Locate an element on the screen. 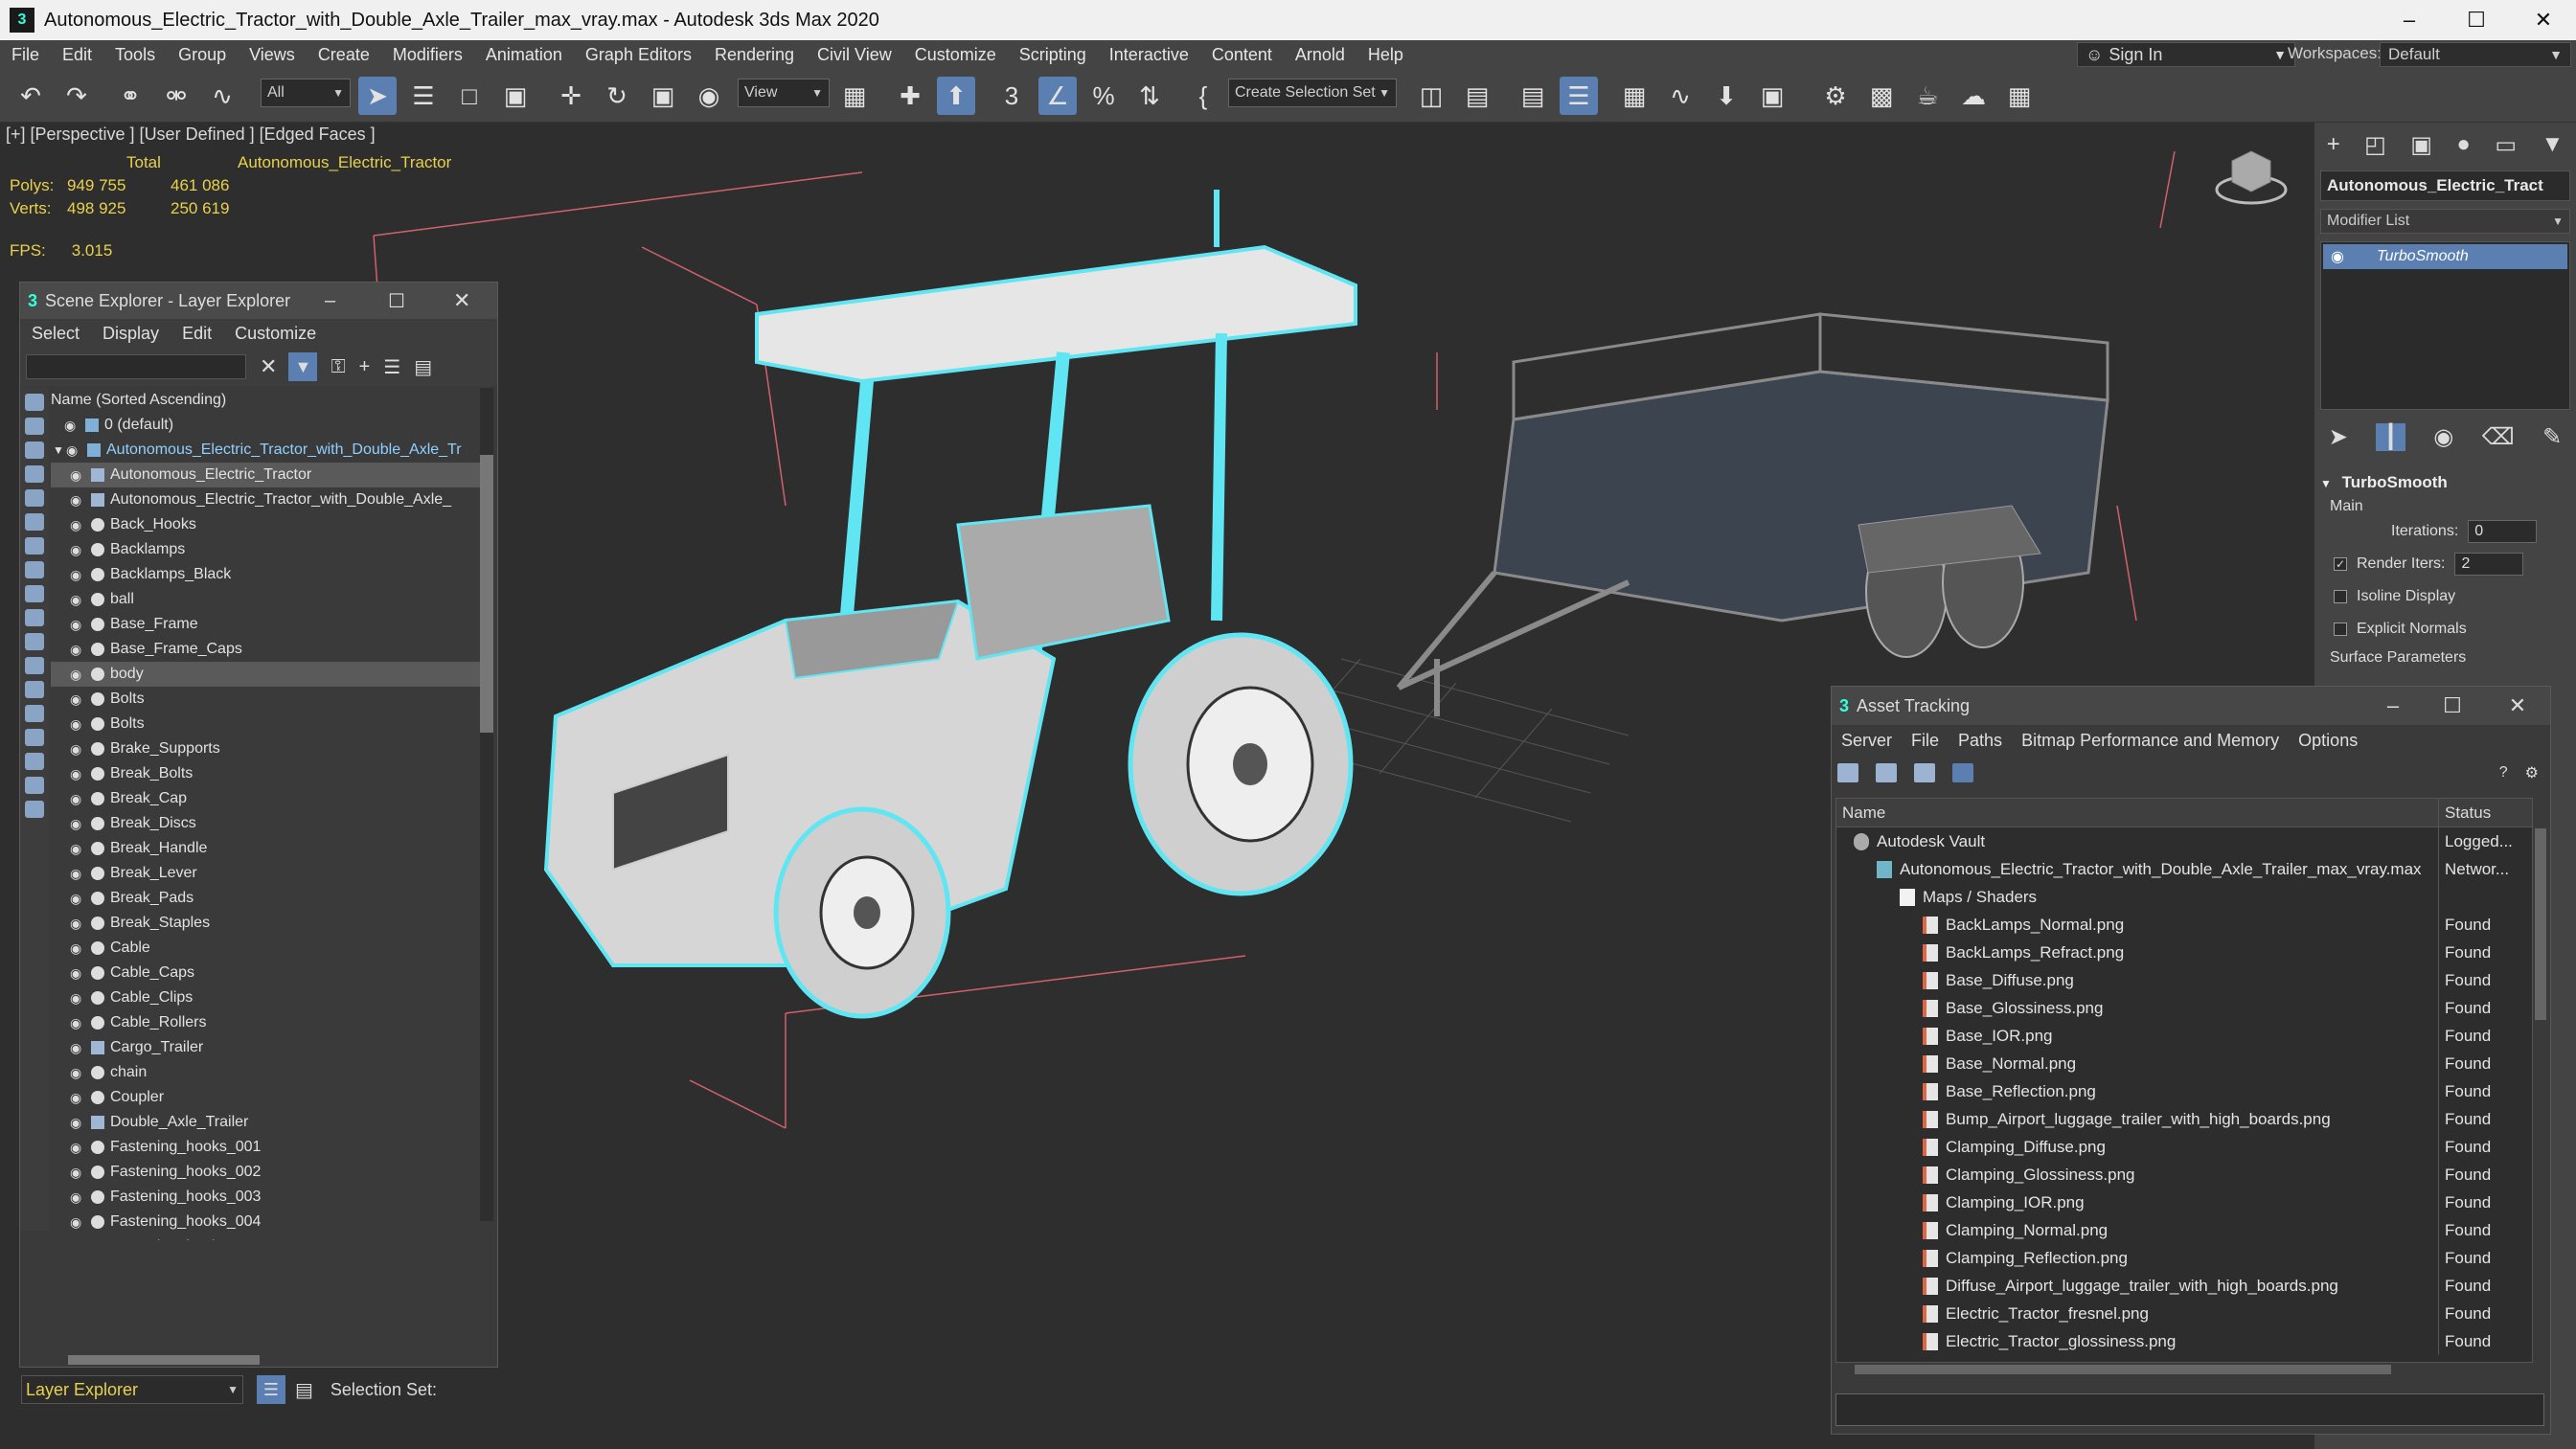 The height and width of the screenshot is (1449, 2576). asset-row: Base_IOR.png Found is located at coordinates (2184, 1036).